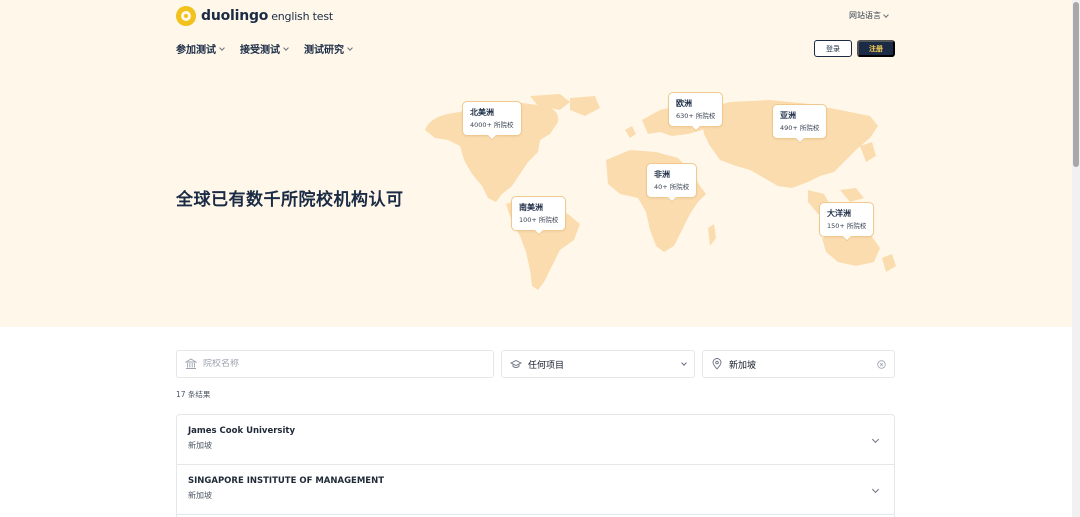 The height and width of the screenshot is (517, 1080). What do you see at coordinates (876, 48) in the screenshot?
I see `signup-button: 注册` at bounding box center [876, 48].